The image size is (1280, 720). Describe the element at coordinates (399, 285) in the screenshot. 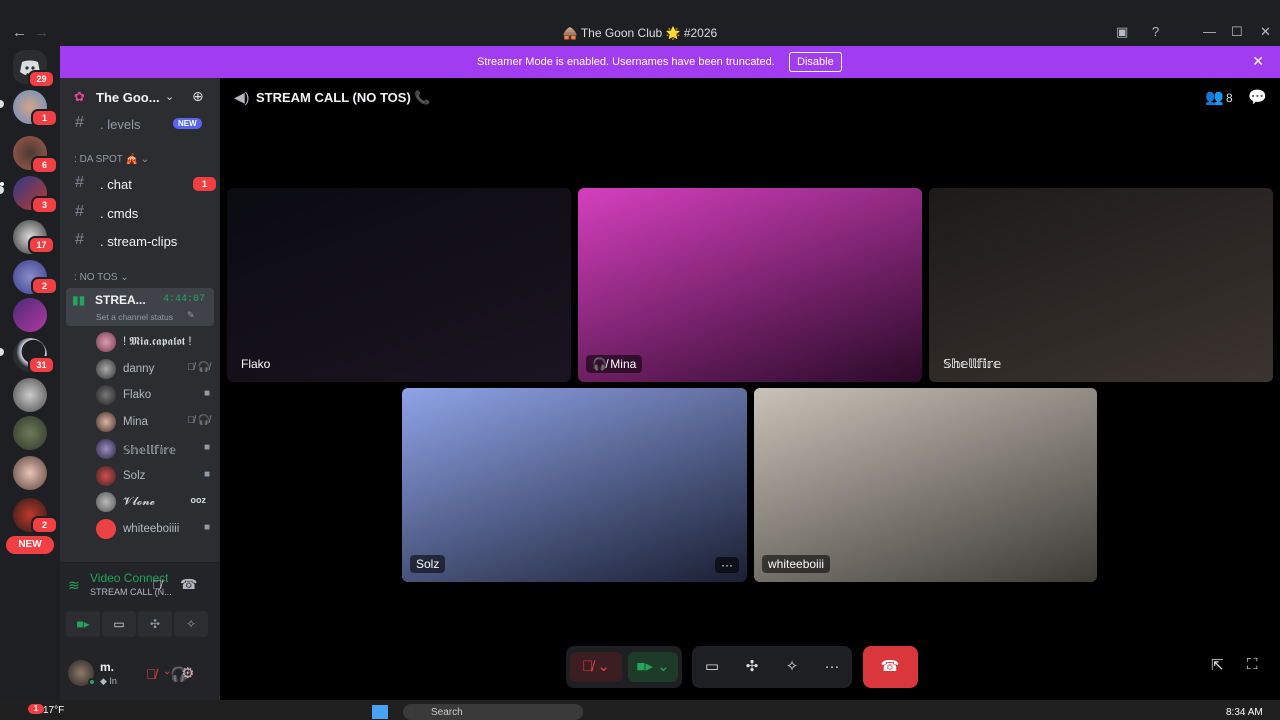

I see `video-tile: Flako` at that location.